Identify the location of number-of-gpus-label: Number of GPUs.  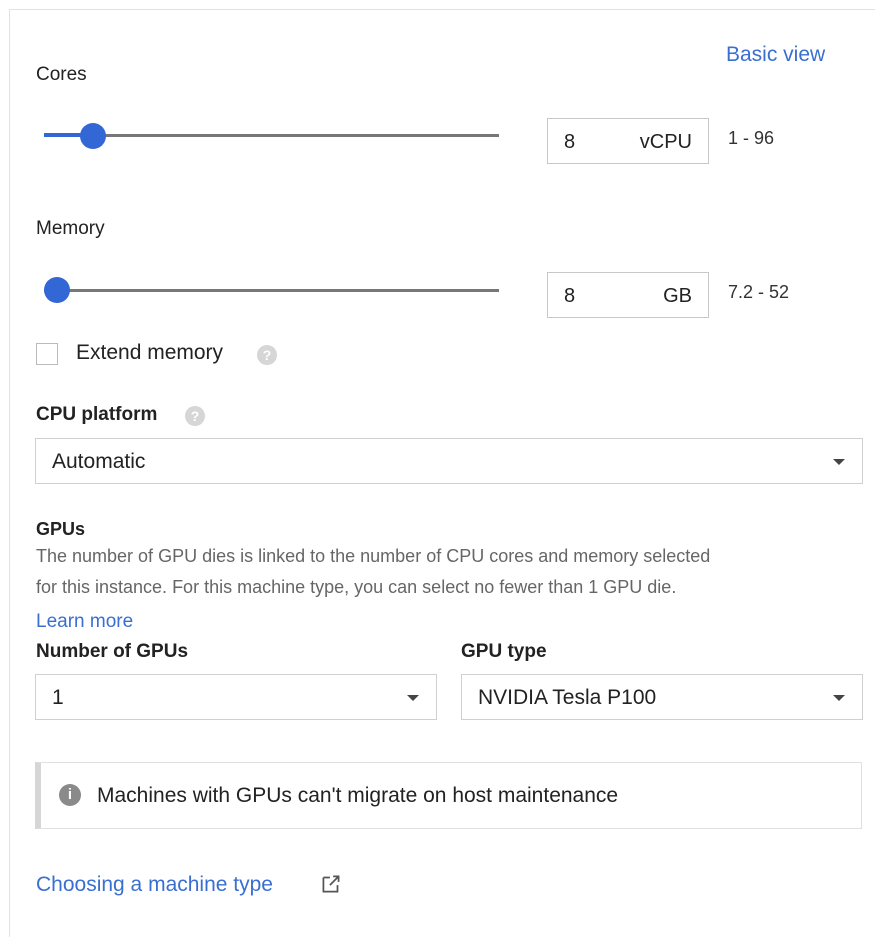
(112, 651).